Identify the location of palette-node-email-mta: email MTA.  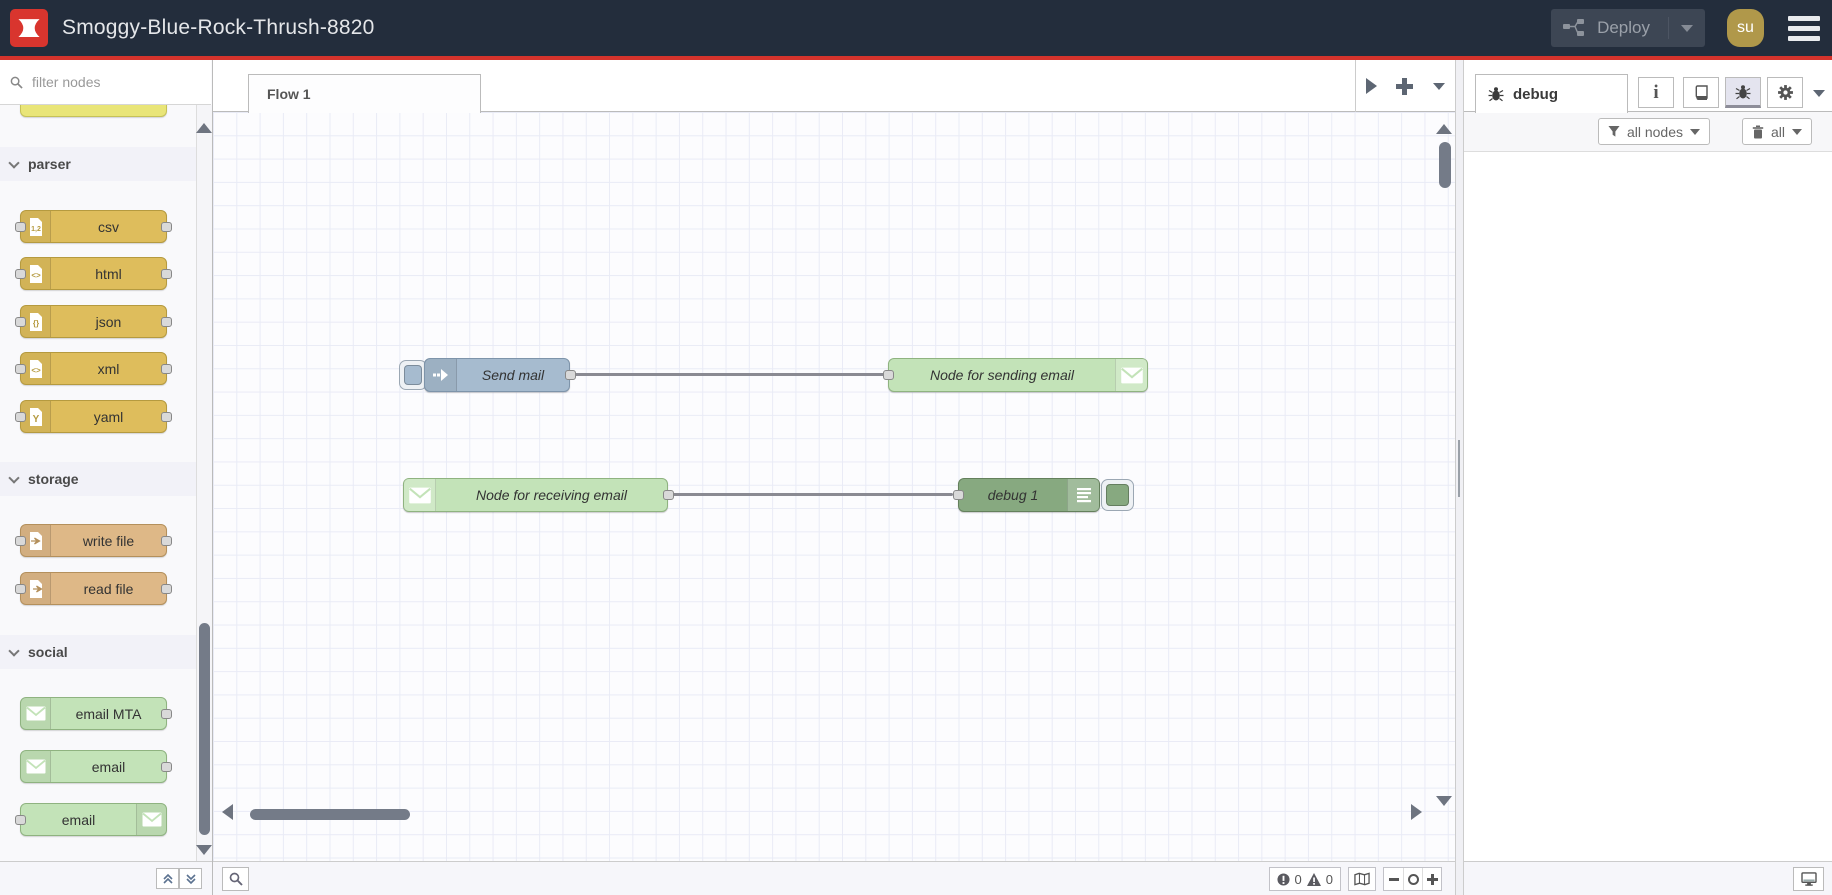
(96, 713).